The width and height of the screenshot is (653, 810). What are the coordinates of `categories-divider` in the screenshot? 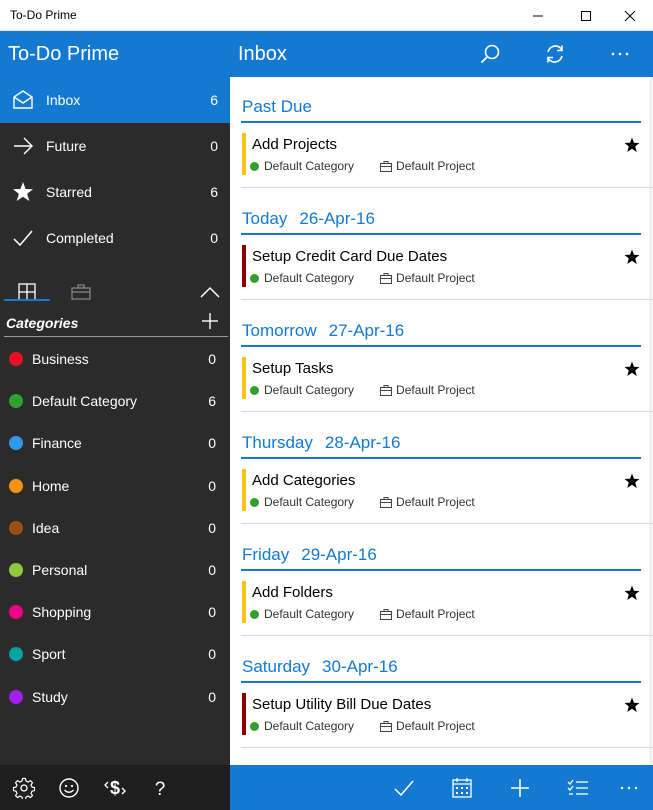 It's located at (116, 336).